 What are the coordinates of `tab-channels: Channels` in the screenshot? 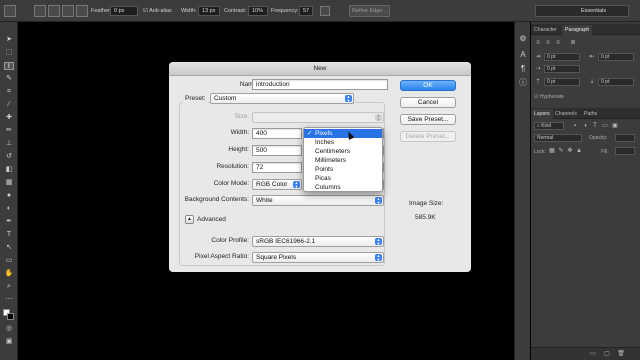 It's located at (566, 114).